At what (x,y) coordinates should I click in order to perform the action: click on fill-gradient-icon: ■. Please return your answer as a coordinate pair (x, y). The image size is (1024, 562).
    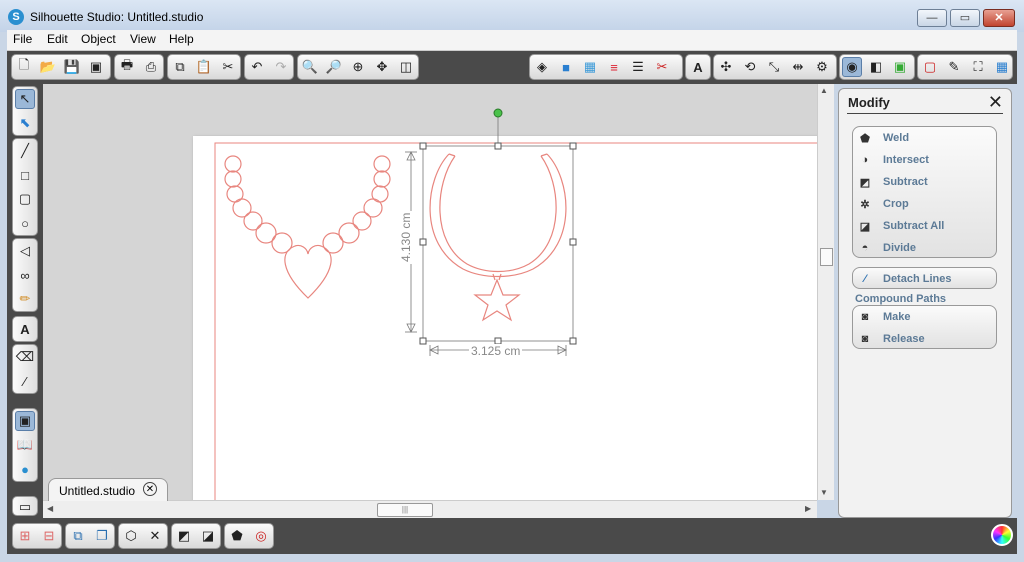
    Looking at the image, I should click on (566, 67).